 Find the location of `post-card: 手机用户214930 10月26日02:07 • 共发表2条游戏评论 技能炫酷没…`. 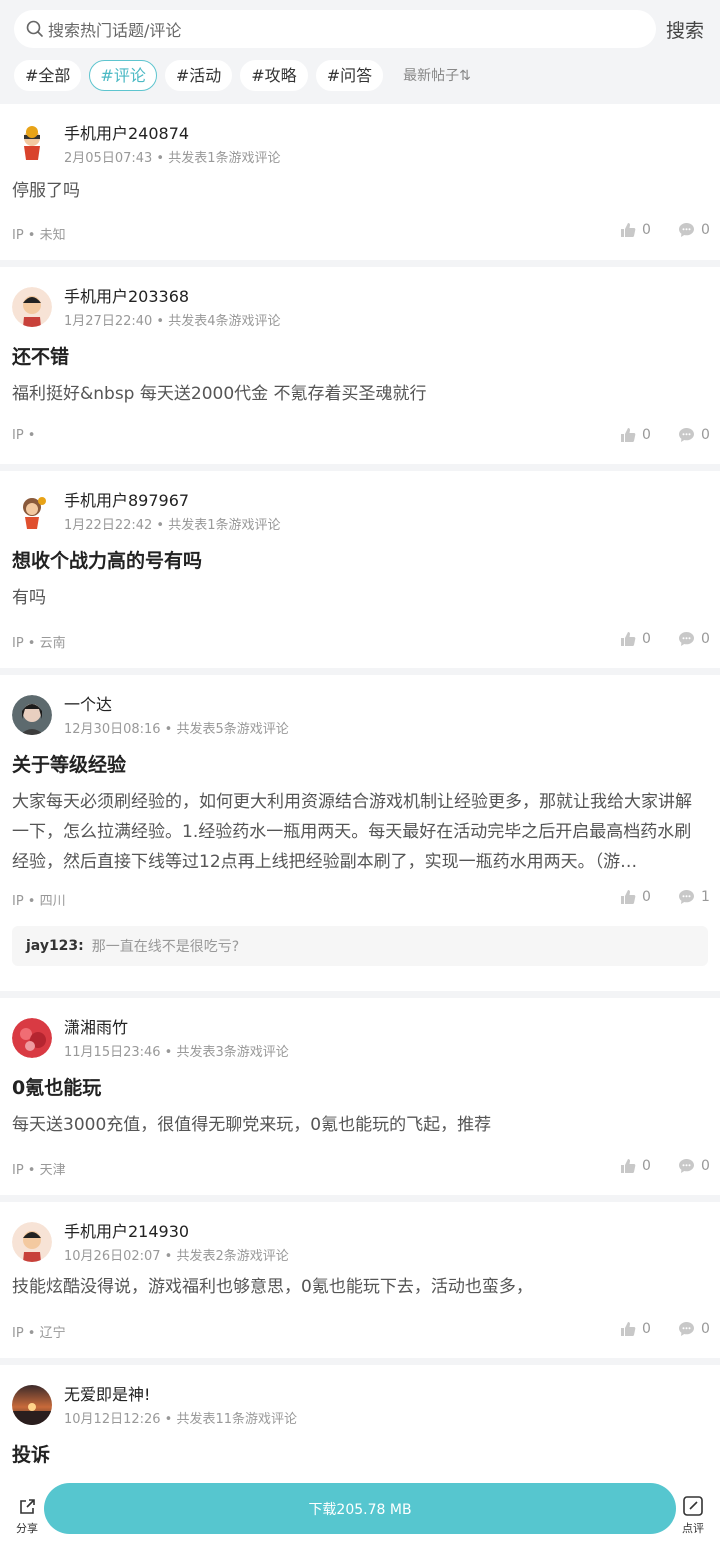

post-card: 手机用户214930 10月26日02:07 • 共发表2条游戏评论 技能炫酷没… is located at coordinates (360, 1280).